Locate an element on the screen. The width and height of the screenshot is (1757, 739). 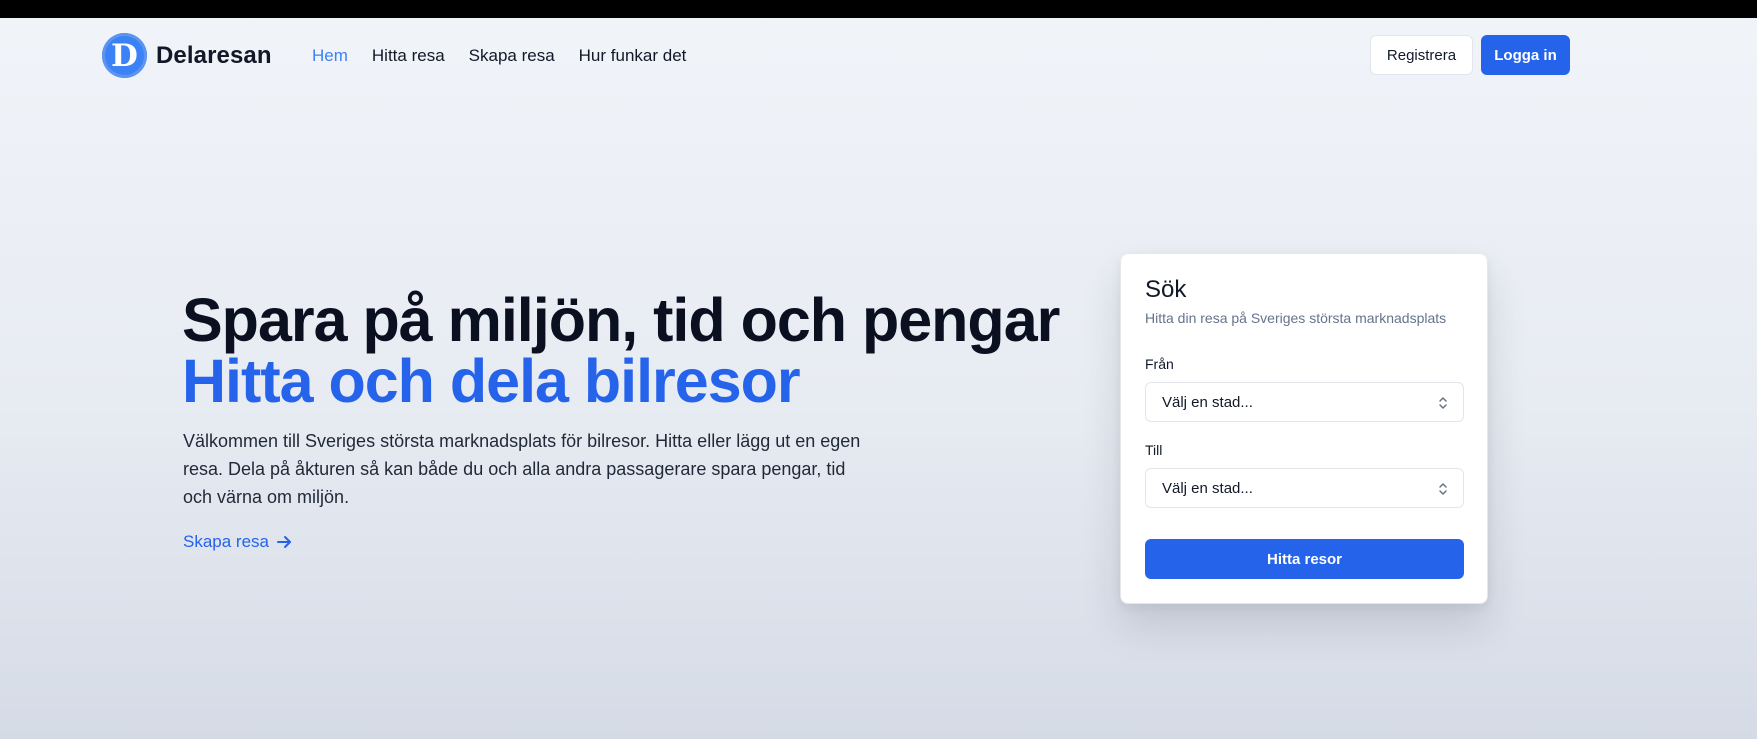
from-label: Från is located at coordinates (1159, 364).